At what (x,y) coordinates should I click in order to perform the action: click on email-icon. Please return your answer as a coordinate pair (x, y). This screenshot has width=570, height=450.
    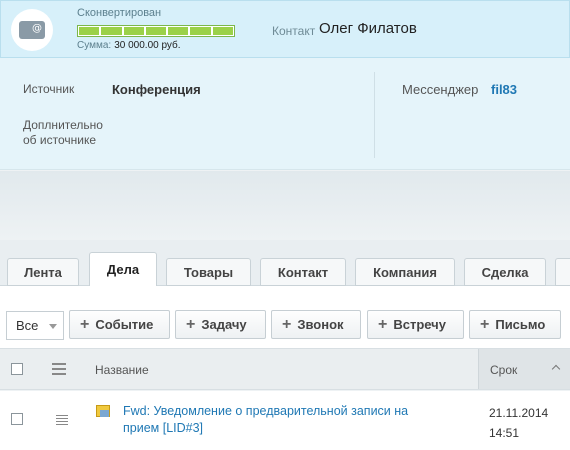
    Looking at the image, I should click on (103, 411).